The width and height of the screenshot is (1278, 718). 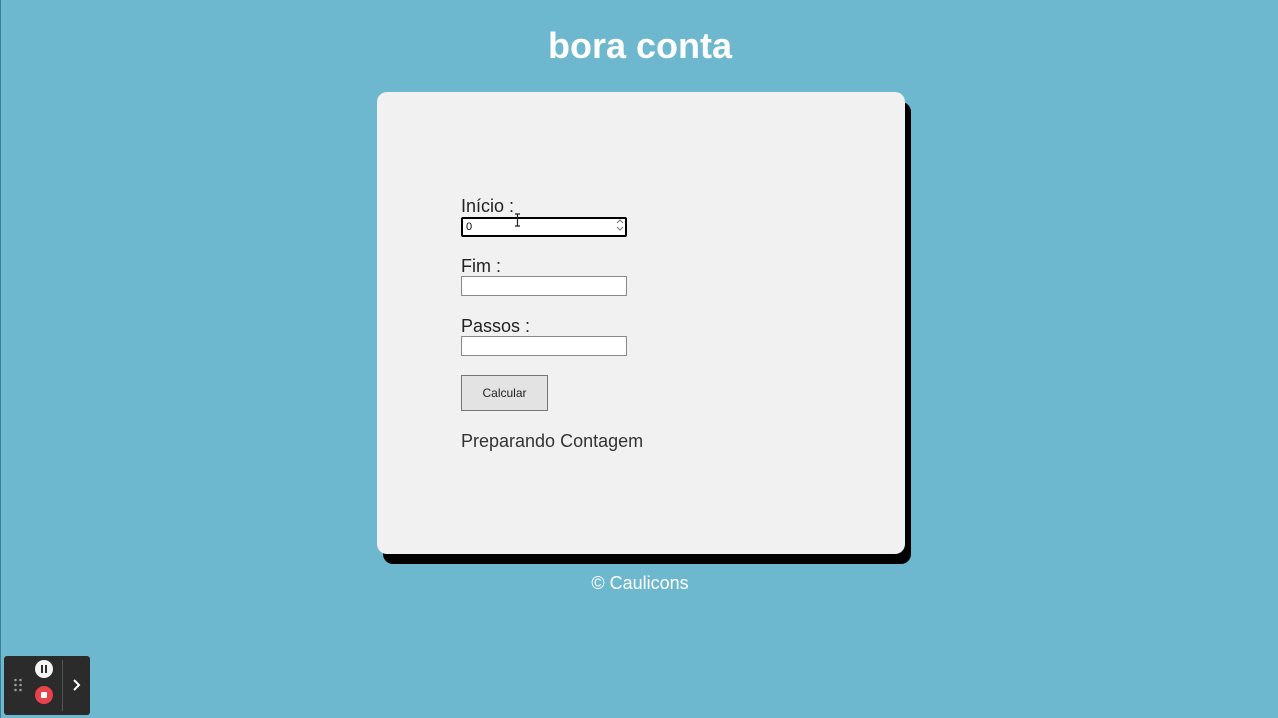 What do you see at coordinates (77, 685) in the screenshot?
I see `chevron-right-icon` at bounding box center [77, 685].